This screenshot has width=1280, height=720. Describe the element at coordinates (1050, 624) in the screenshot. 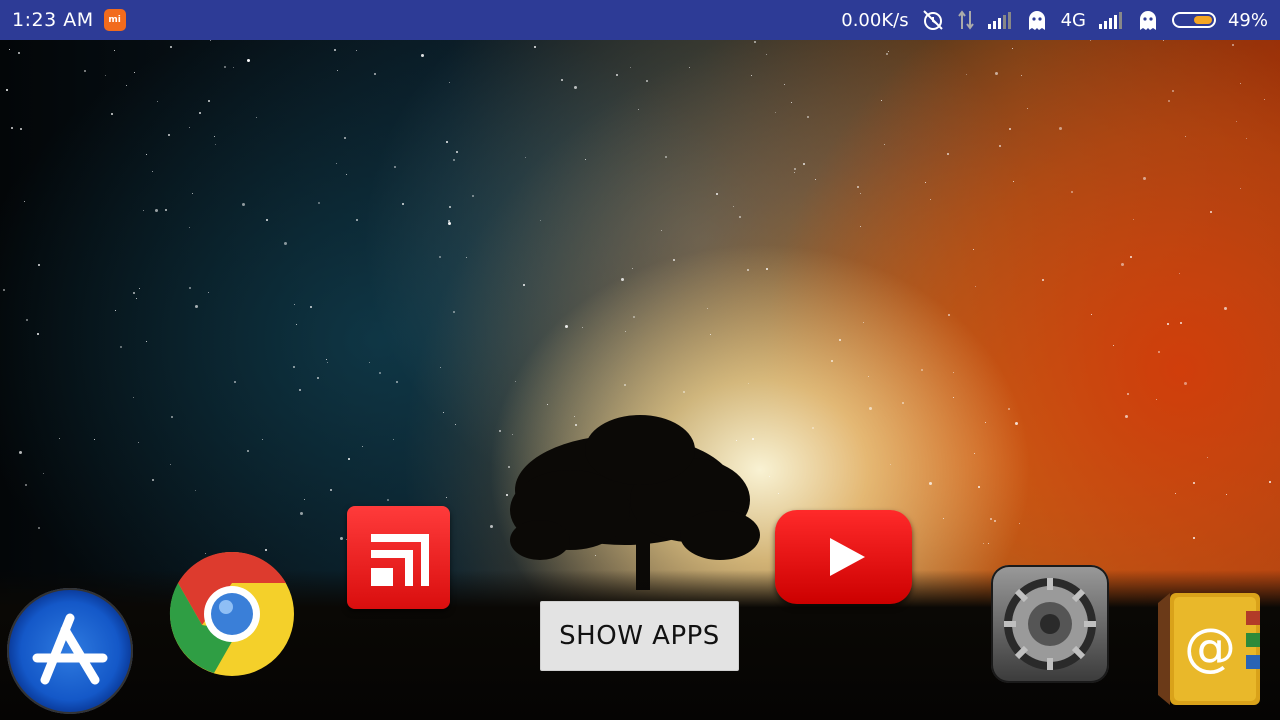

I see `settings-icon` at that location.